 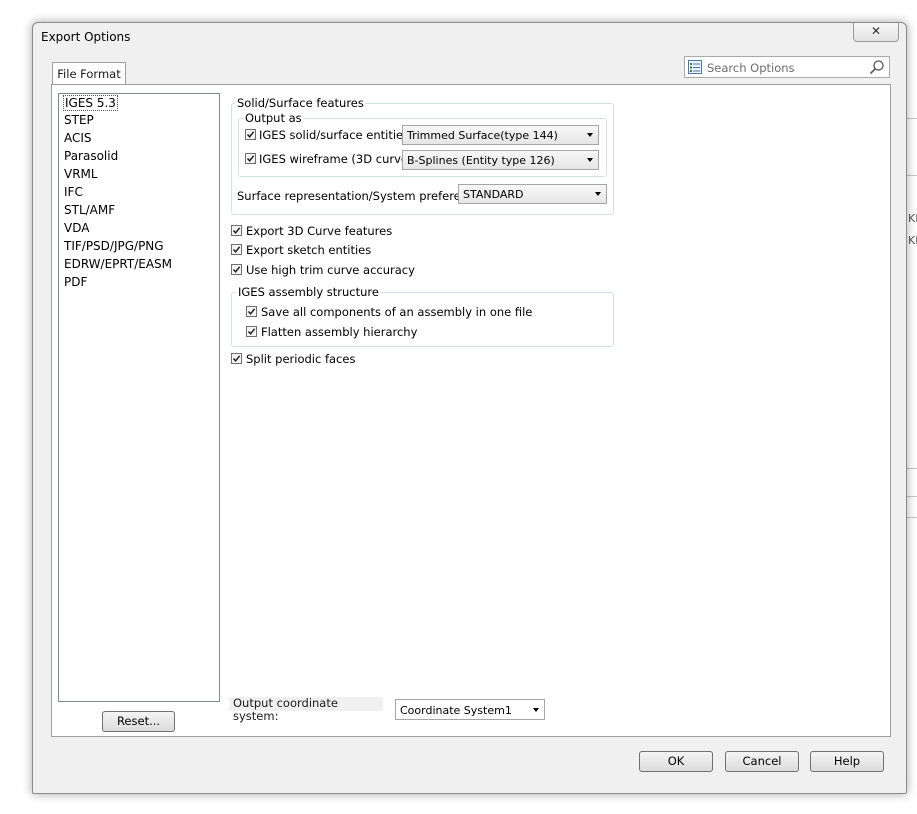 What do you see at coordinates (762, 761) in the screenshot?
I see `cancel-button: Cancel` at bounding box center [762, 761].